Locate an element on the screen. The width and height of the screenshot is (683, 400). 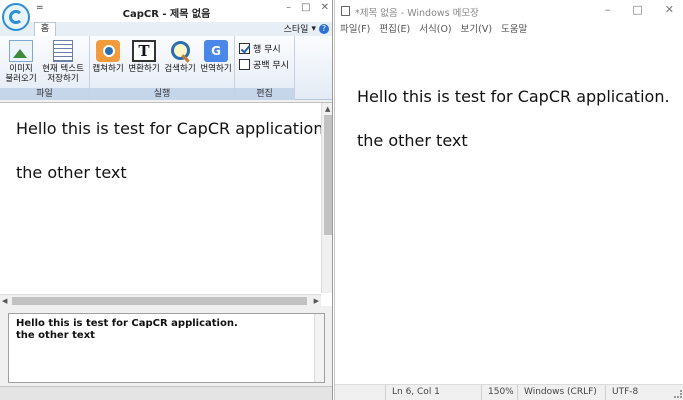
ribbon-group-edit: 행 무시 공백 무시 편집 is located at coordinates (265, 68).